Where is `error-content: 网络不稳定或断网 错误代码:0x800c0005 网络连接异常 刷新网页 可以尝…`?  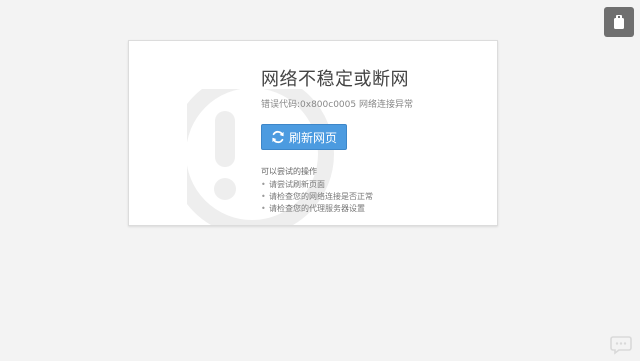
error-content: 网络不稳定或断网 错误代码:0x800c0005 网络连接异常 刷新网页 可以尝… is located at coordinates (373, 140).